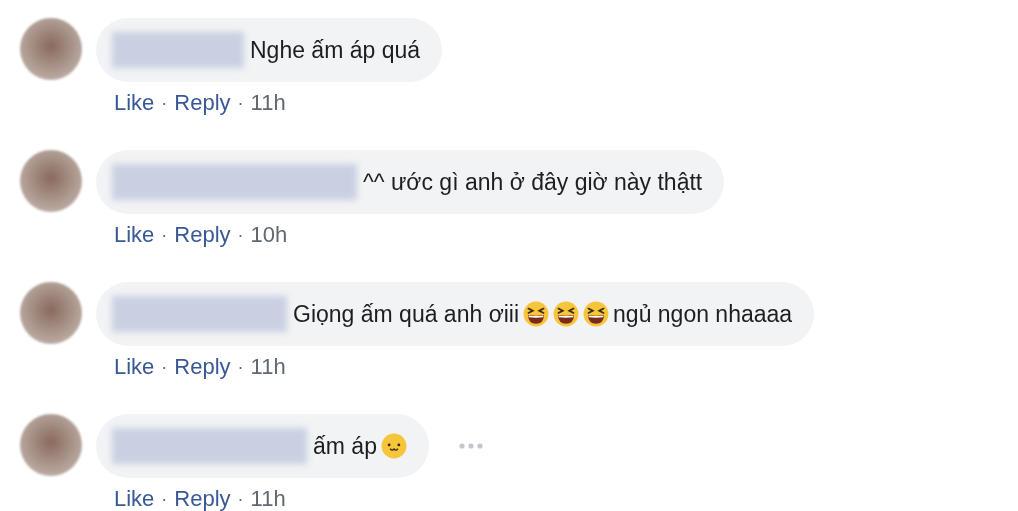 This screenshot has height=511, width=1018. What do you see at coordinates (269, 235) in the screenshot?
I see `comment-time: 10h` at bounding box center [269, 235].